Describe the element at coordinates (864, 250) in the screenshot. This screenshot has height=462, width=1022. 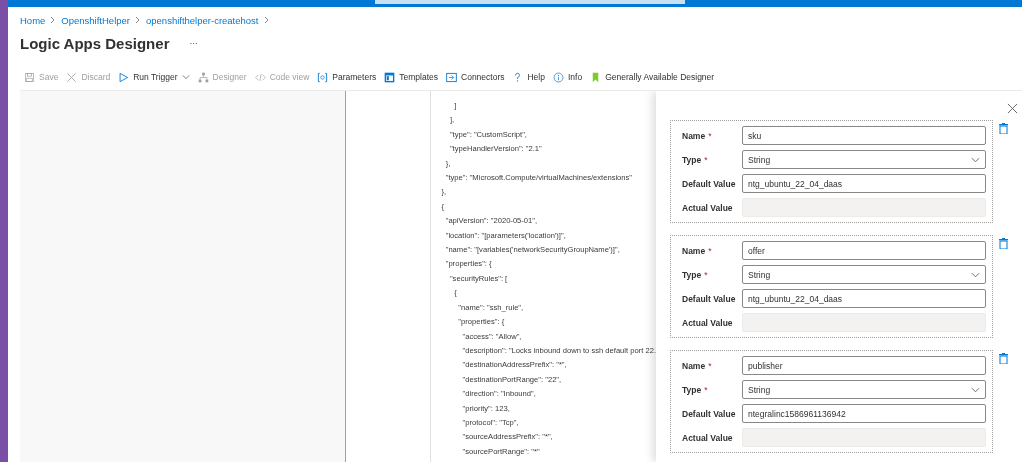
I see `text-field: offer` at that location.